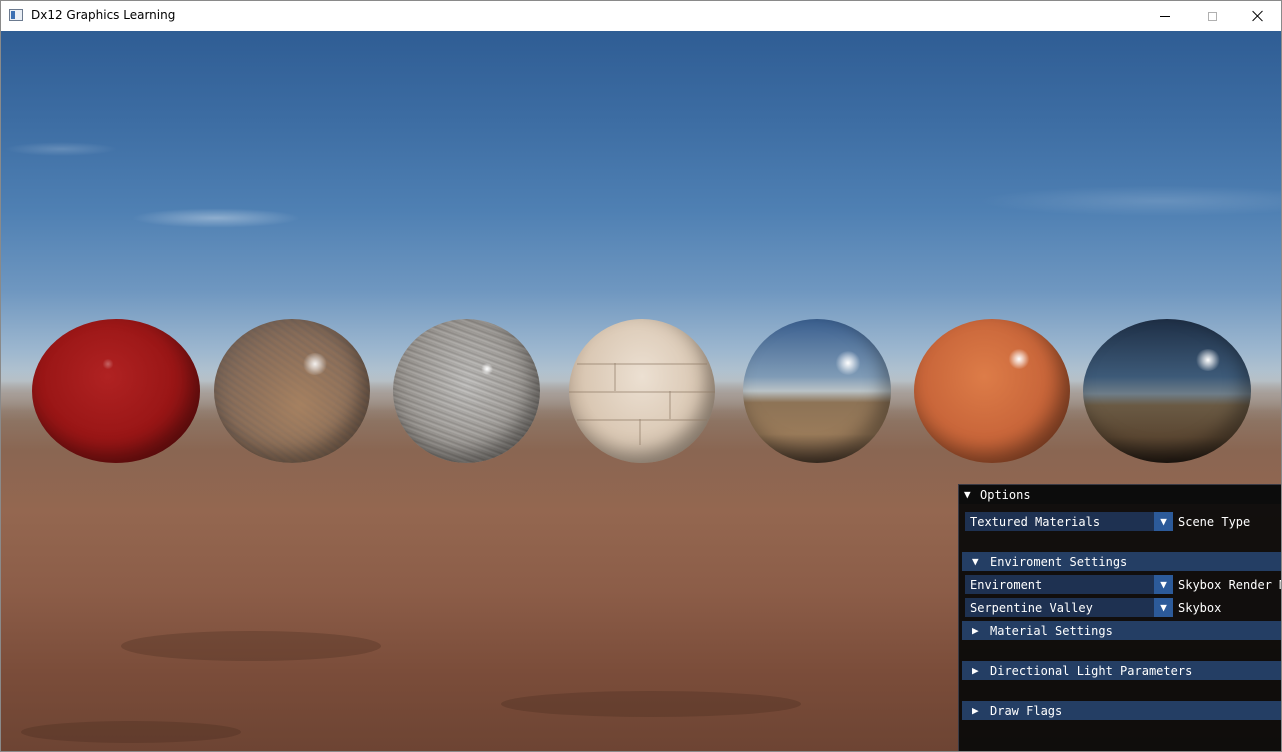 Image resolution: width=1282 pixels, height=752 pixels. What do you see at coordinates (1026, 711) in the screenshot?
I see `draw-flags-label: Draw Flags` at bounding box center [1026, 711].